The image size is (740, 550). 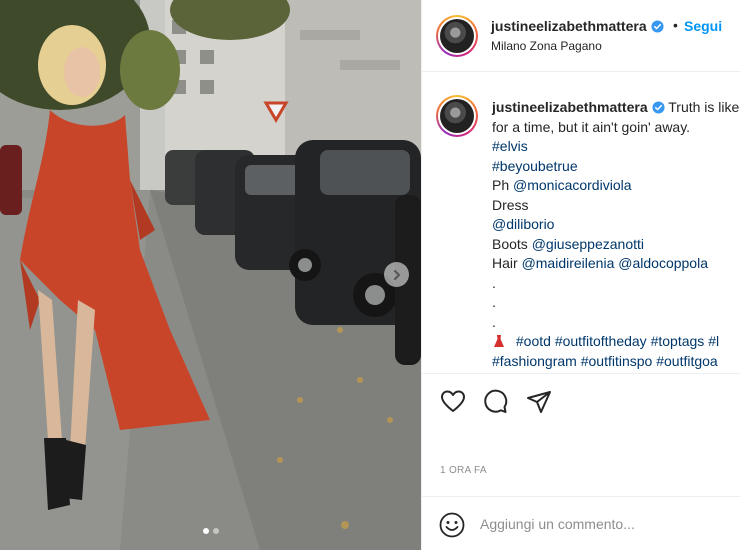 I want to click on credit-label: Dress, so click(x=510, y=204).